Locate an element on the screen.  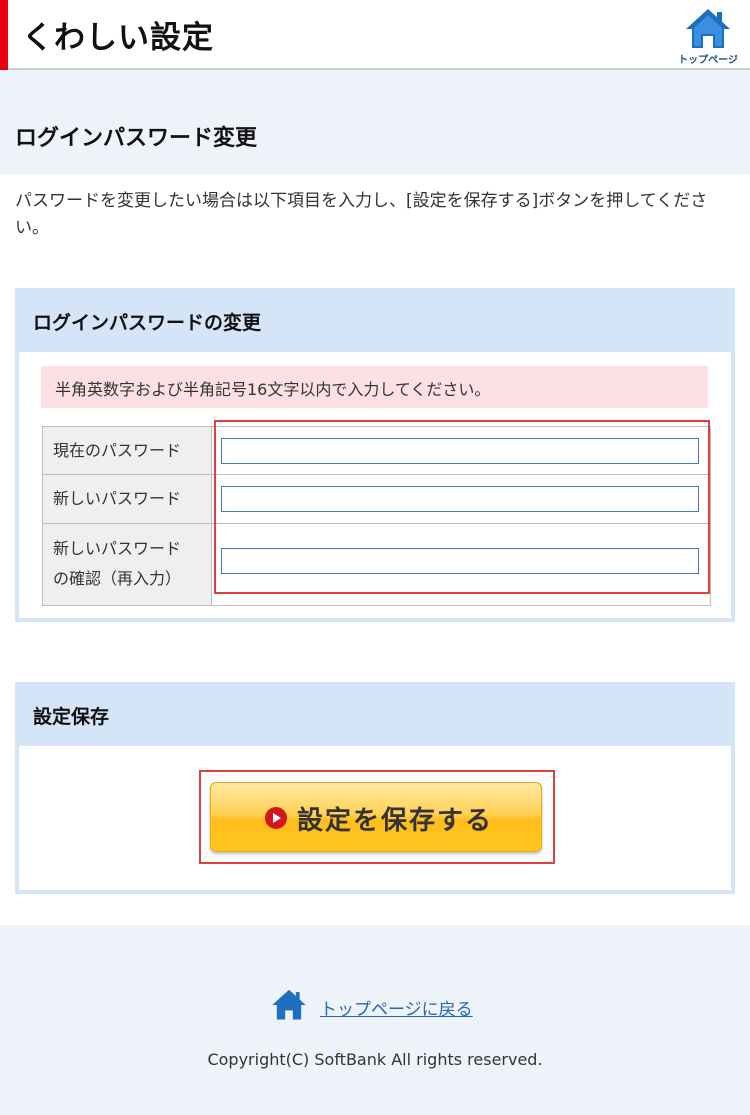
field-label-cell: 新しいパスワード の確認（再入力） is located at coordinates (127, 564).